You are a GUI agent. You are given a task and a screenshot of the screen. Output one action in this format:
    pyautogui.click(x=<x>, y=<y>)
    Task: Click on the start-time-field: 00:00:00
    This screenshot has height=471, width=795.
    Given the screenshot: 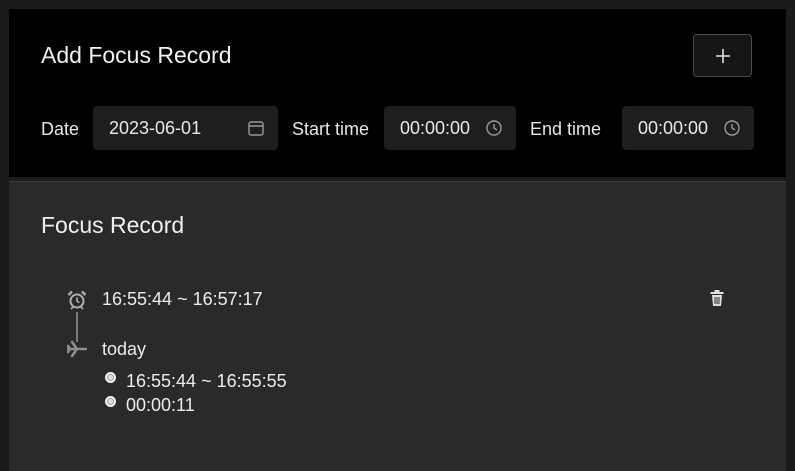 What is the action you would take?
    pyautogui.click(x=450, y=128)
    